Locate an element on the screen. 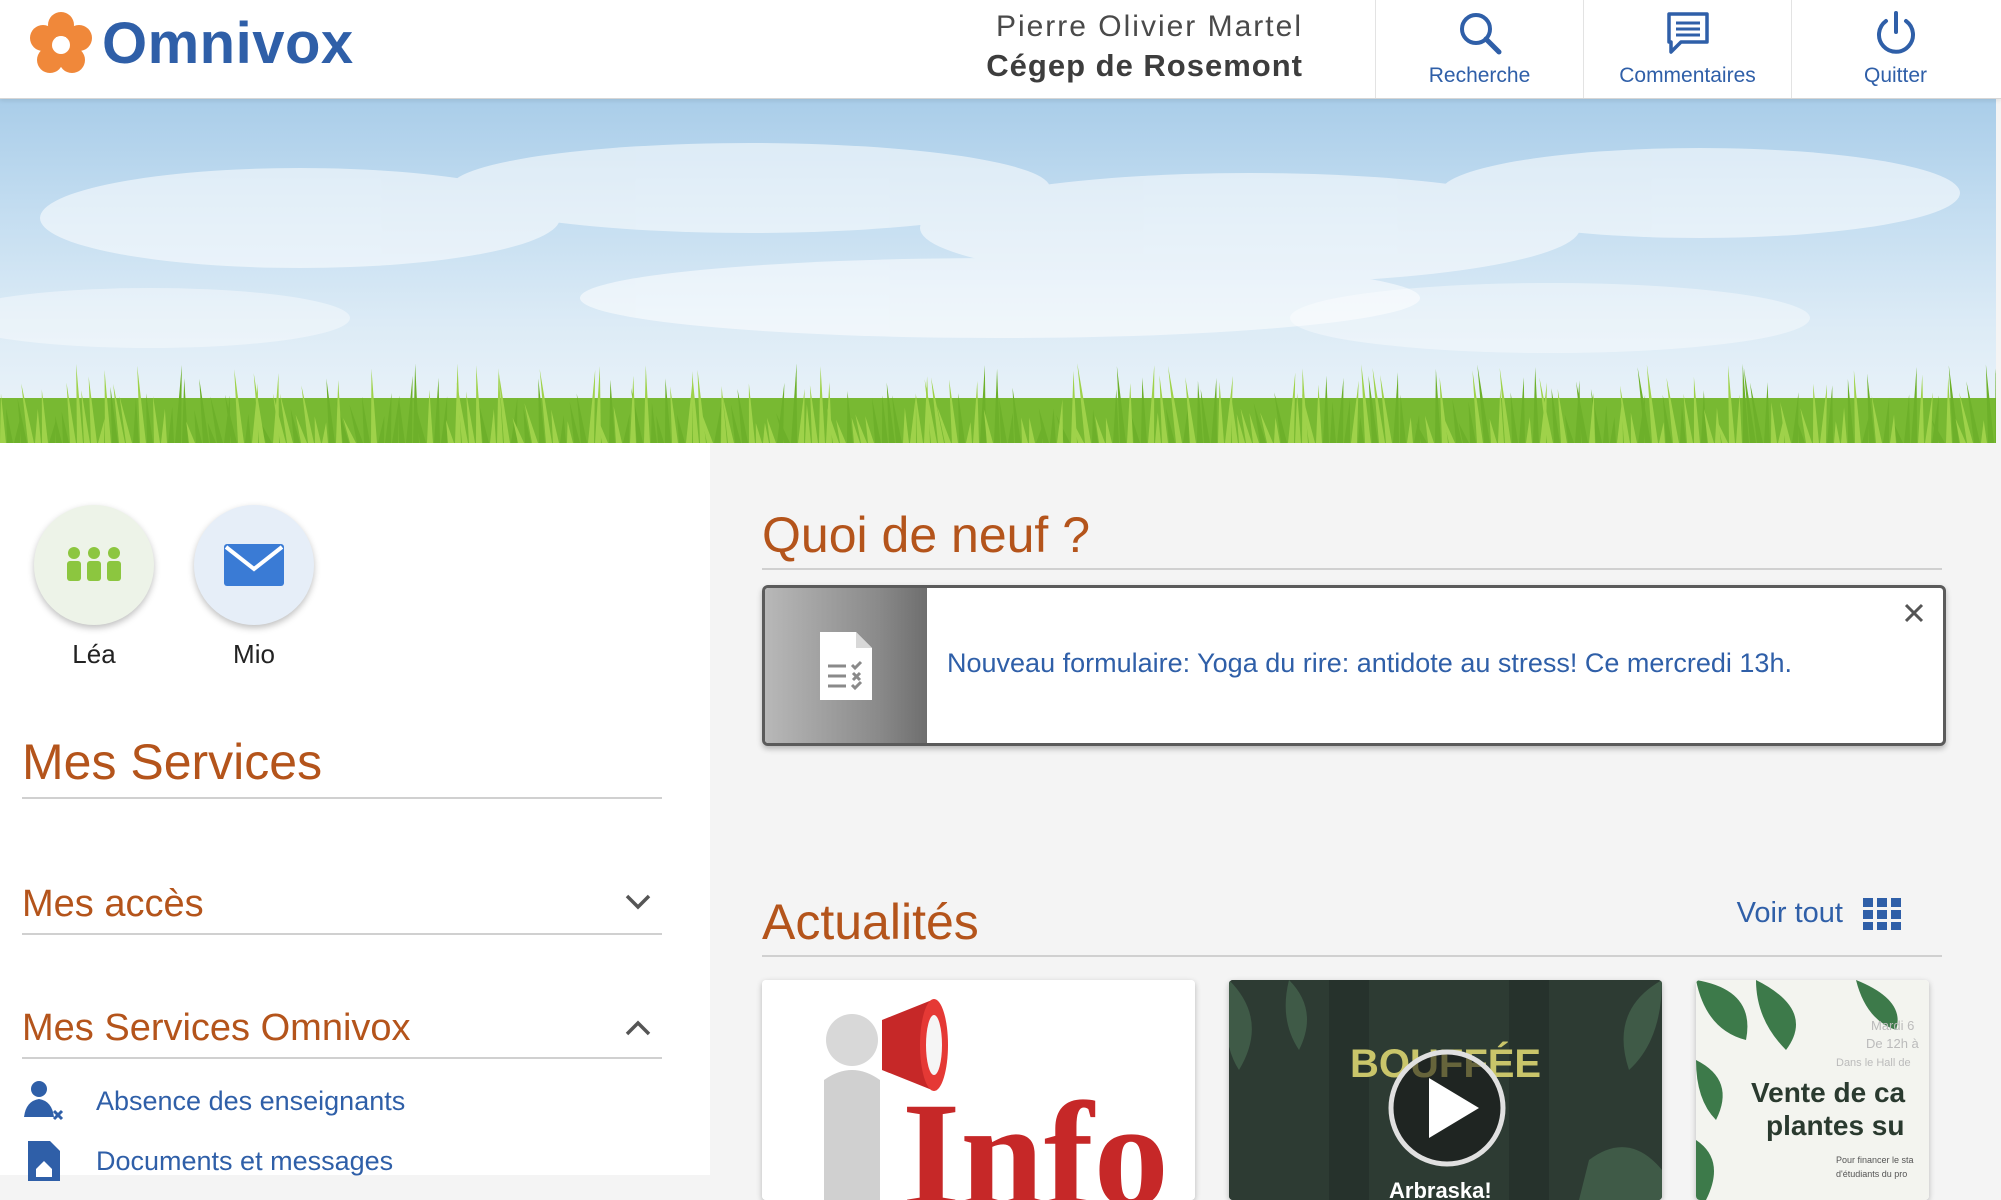 This screenshot has height=1200, width=2001. lea-circle is located at coordinates (94, 565).